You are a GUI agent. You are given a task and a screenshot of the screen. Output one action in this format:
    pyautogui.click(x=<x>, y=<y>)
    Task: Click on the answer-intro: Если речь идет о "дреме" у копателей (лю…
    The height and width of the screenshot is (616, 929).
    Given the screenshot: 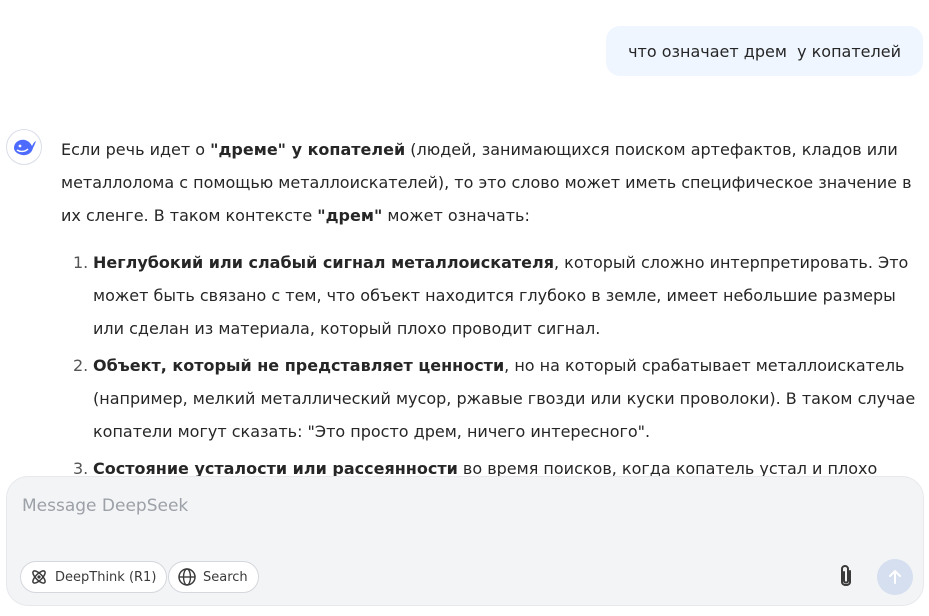 What is the action you would take?
    pyautogui.click(x=492, y=182)
    